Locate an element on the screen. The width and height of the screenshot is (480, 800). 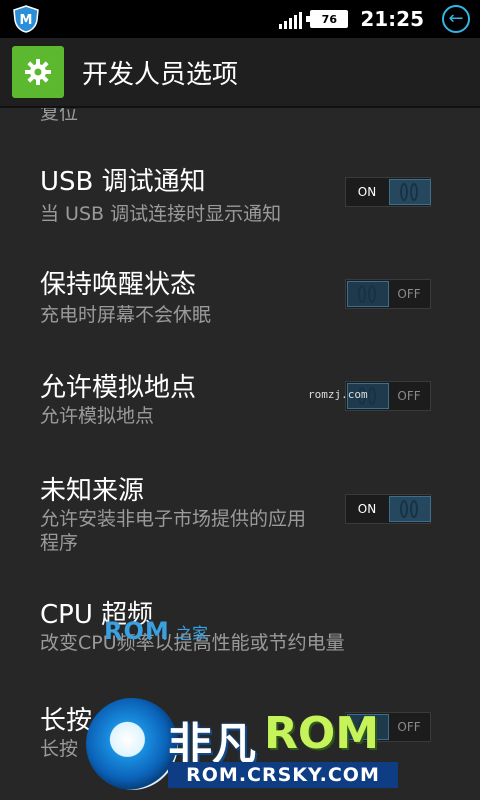
setting-title: USB 调试通知 is located at coordinates (123, 182).